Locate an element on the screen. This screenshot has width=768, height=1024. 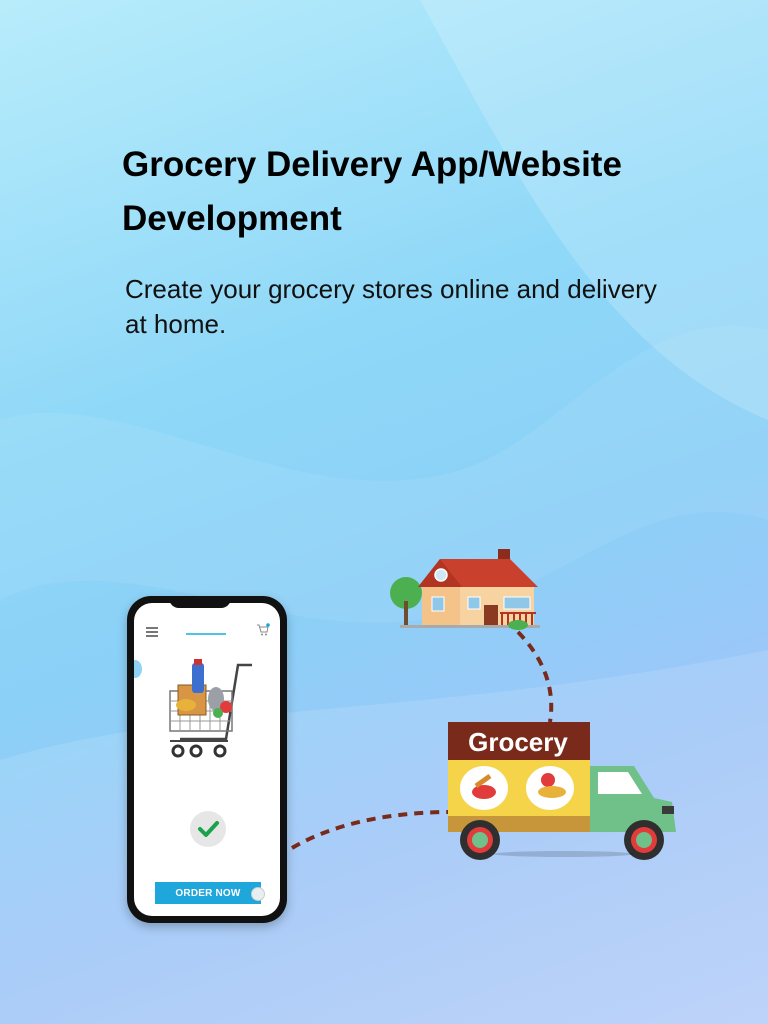
phone-screen: ORDER NOW is located at coordinates (207, 759).